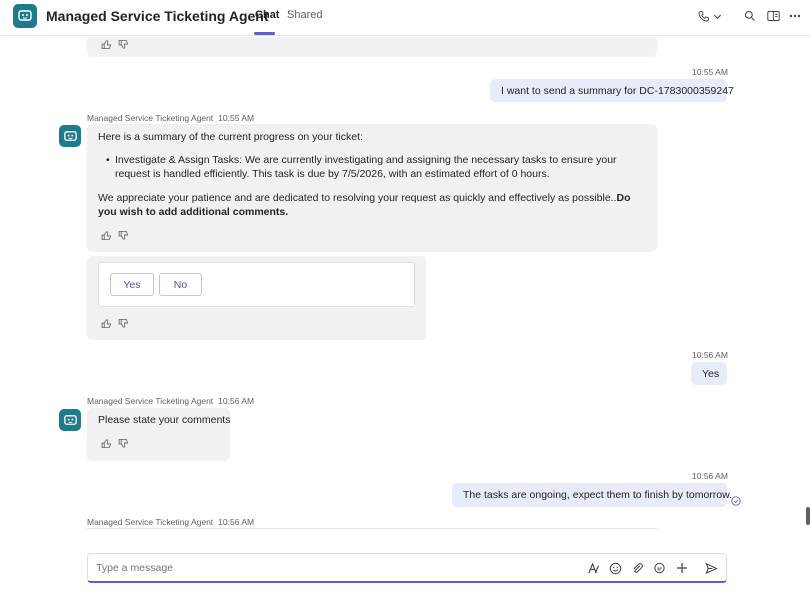 The width and height of the screenshot is (810, 594). Describe the element at coordinates (637, 568) in the screenshot. I see `attach-icon` at that location.